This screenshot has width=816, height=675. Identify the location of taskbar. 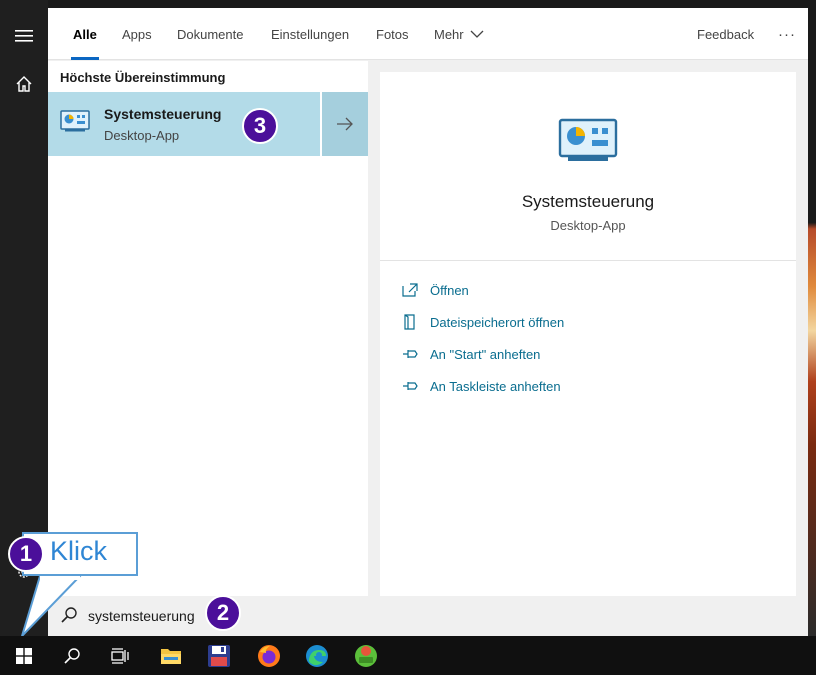
(408, 655).